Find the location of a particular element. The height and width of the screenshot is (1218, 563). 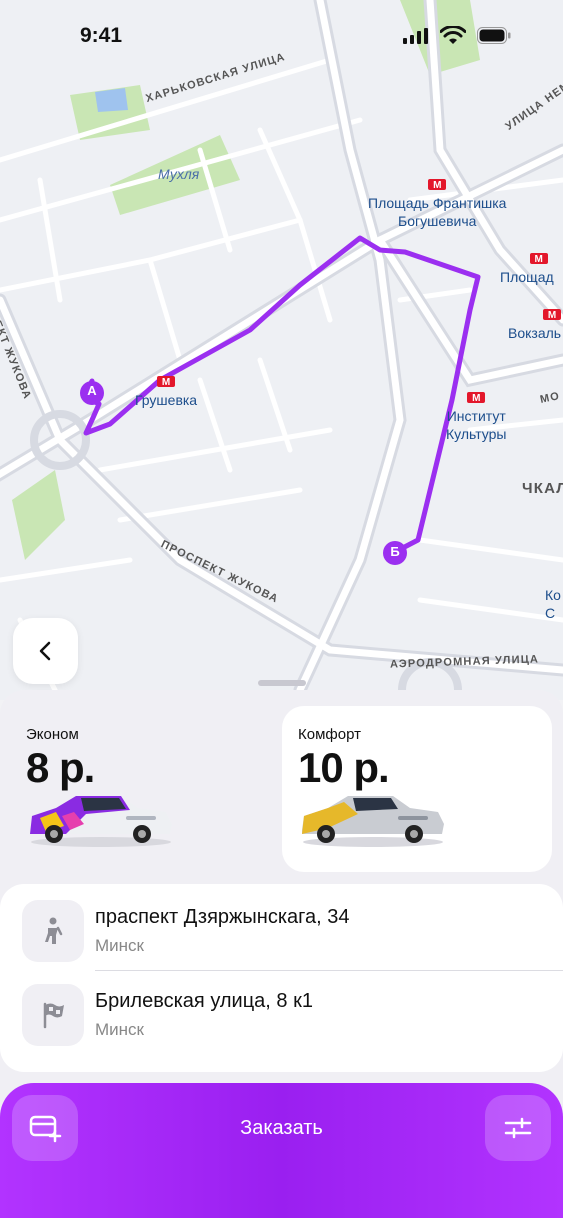

tariff-price: 10 р. is located at coordinates (344, 767).